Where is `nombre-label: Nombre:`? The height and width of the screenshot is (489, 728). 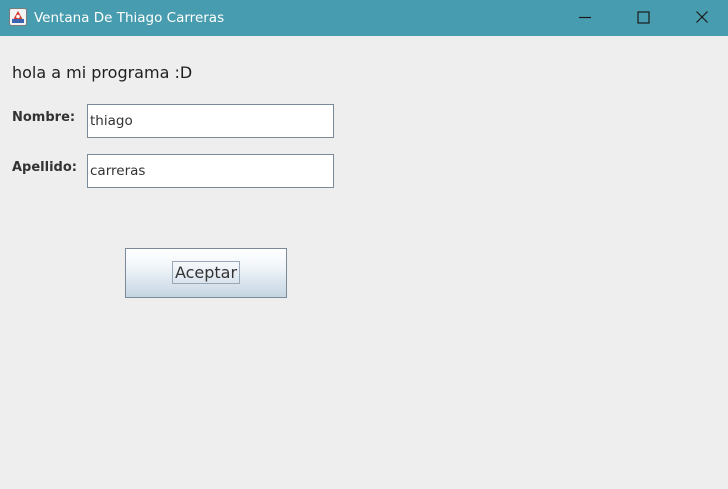
nombre-label: Nombre: is located at coordinates (44, 117).